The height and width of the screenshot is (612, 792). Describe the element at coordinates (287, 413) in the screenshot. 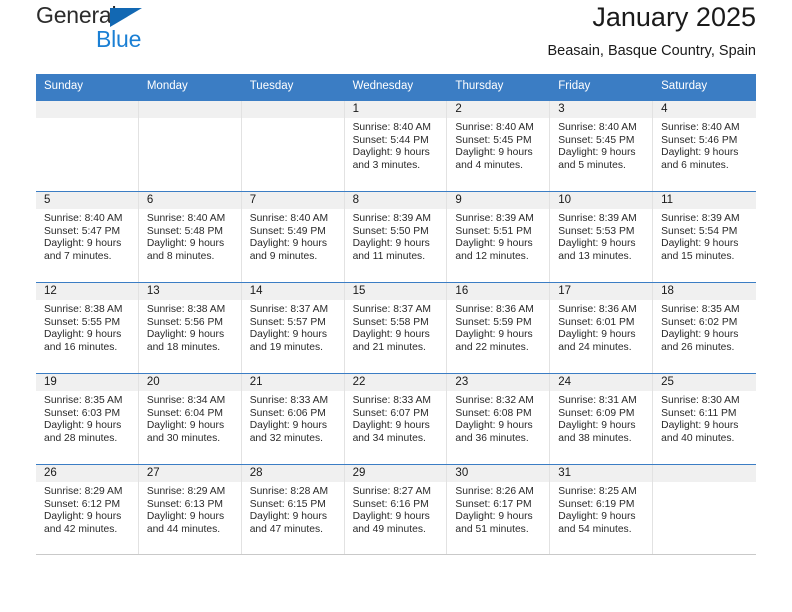

I see `sunset-text: Sunset: 6:06 PM` at that location.